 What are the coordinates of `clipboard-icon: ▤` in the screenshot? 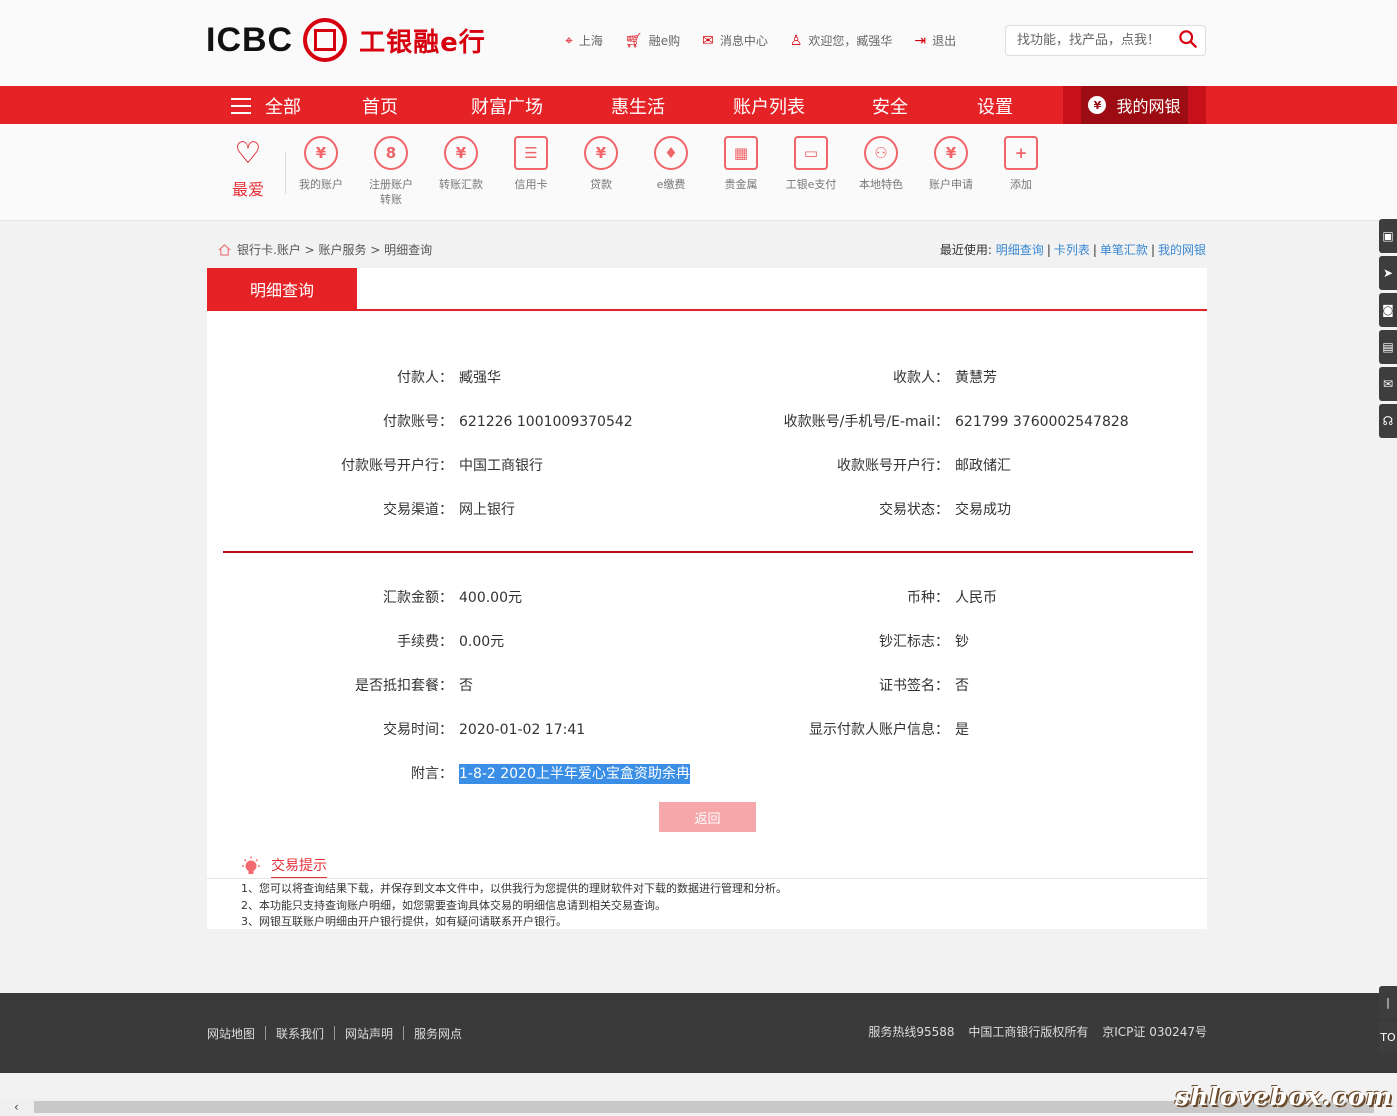 It's located at (1388, 347).